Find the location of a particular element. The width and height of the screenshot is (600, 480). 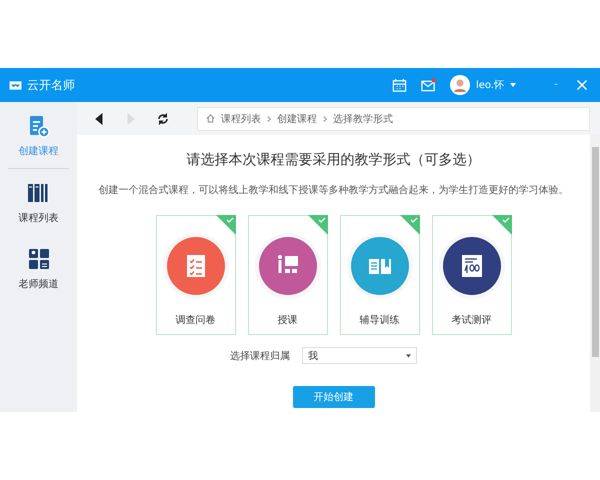

field-label: 选择课程归属 is located at coordinates (260, 356).